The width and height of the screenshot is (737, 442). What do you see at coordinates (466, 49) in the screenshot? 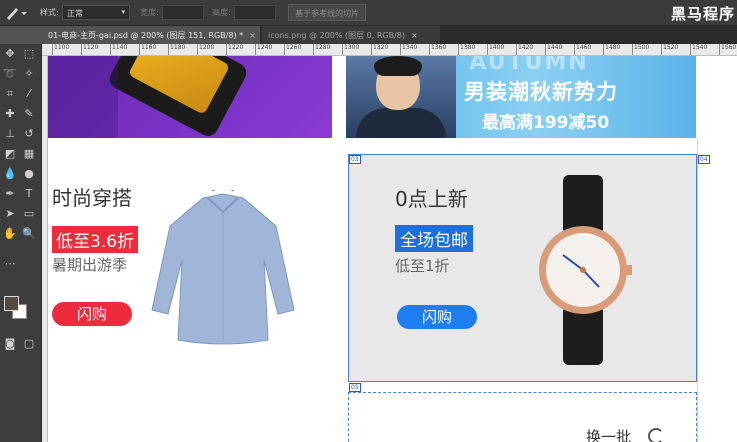
I see `ruler-tick: 1380` at bounding box center [466, 49].